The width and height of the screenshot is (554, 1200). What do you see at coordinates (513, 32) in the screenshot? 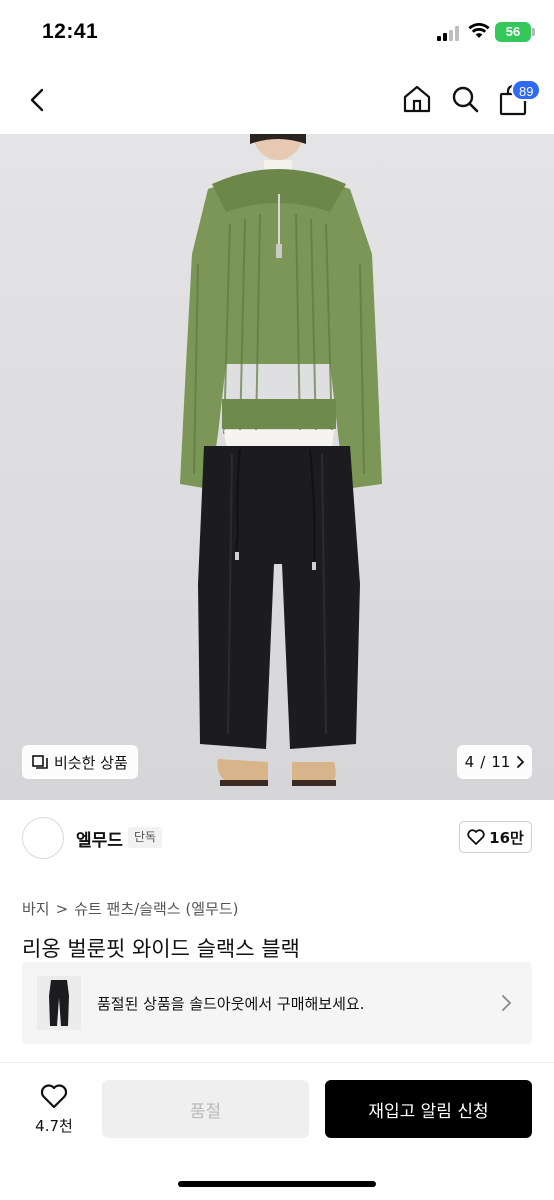
I see `battery-indicator: 56` at bounding box center [513, 32].